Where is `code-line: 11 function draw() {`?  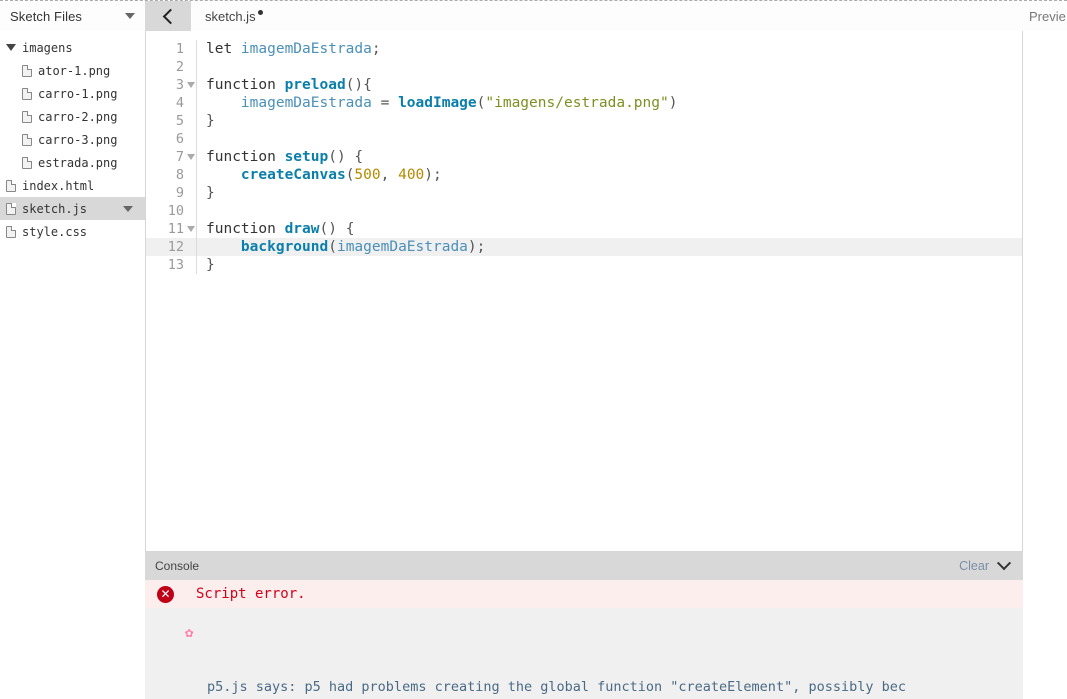 code-line: 11 function draw() { is located at coordinates (584, 229).